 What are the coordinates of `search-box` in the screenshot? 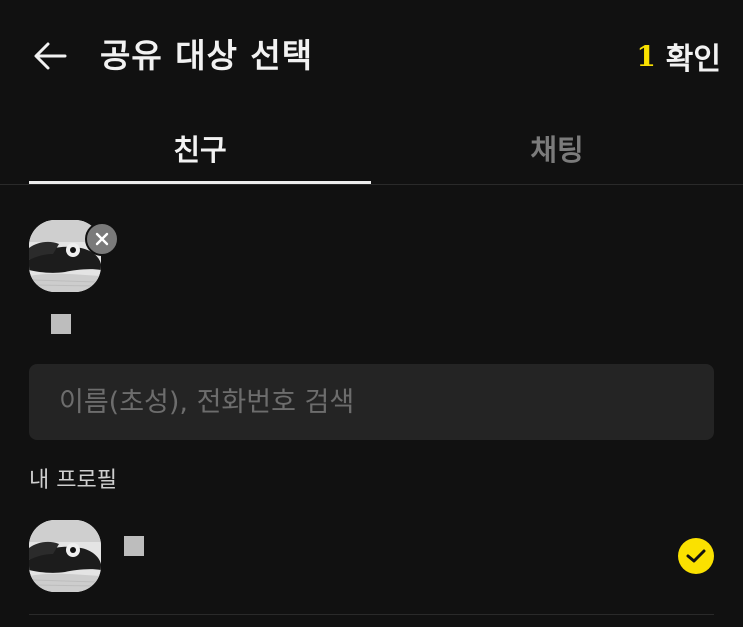 It's located at (371, 402).